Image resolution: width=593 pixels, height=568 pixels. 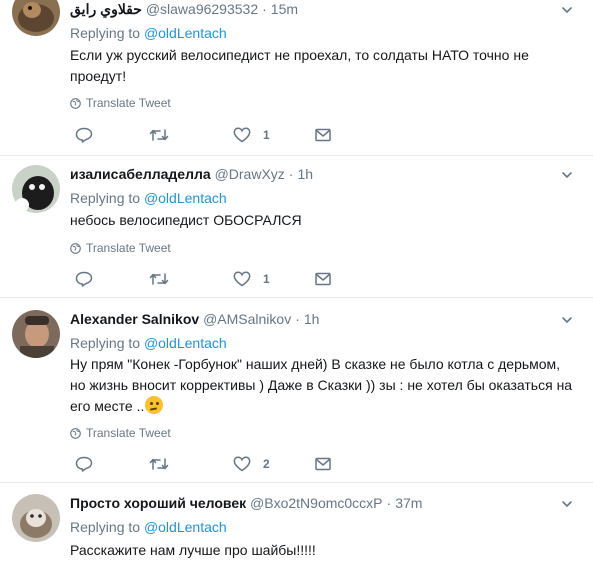 What do you see at coordinates (316, 503) in the screenshot?
I see `handle: @Bxo2tN9omc0ccxP` at bounding box center [316, 503].